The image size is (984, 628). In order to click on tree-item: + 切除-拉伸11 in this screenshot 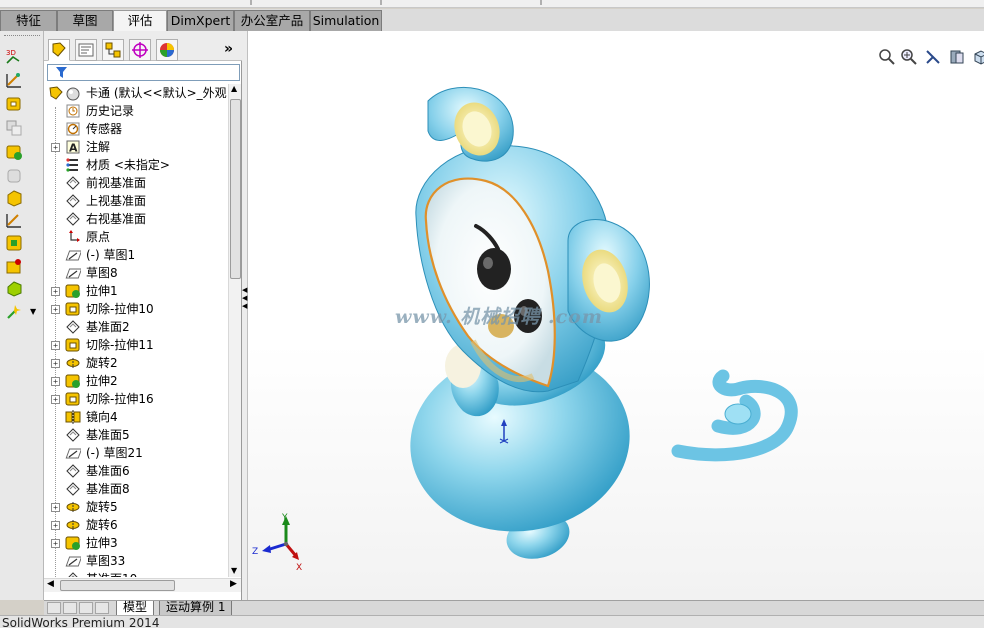, I will do `click(136, 345)`.